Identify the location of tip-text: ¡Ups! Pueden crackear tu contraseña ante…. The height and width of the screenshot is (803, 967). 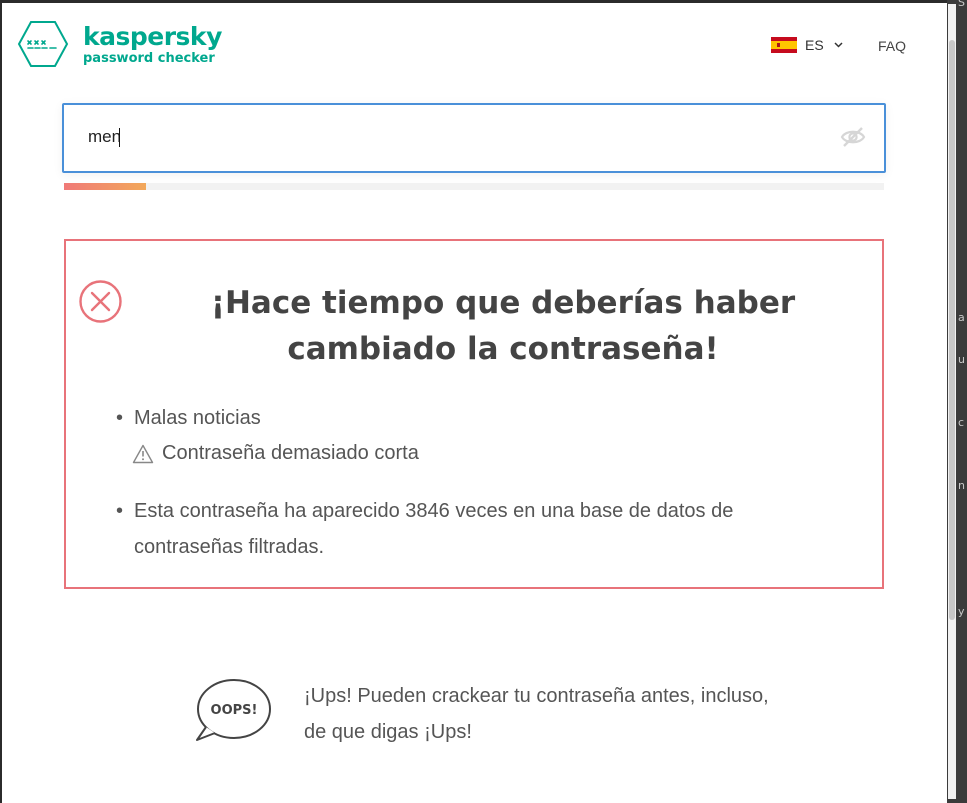
(536, 714).